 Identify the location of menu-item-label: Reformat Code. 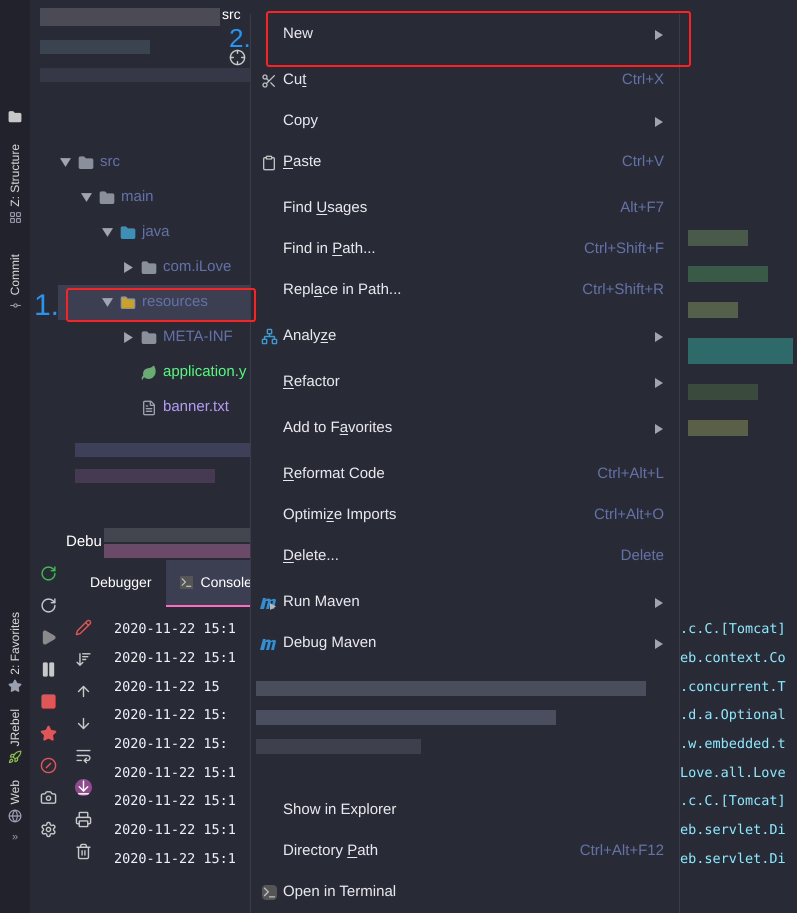
(334, 474).